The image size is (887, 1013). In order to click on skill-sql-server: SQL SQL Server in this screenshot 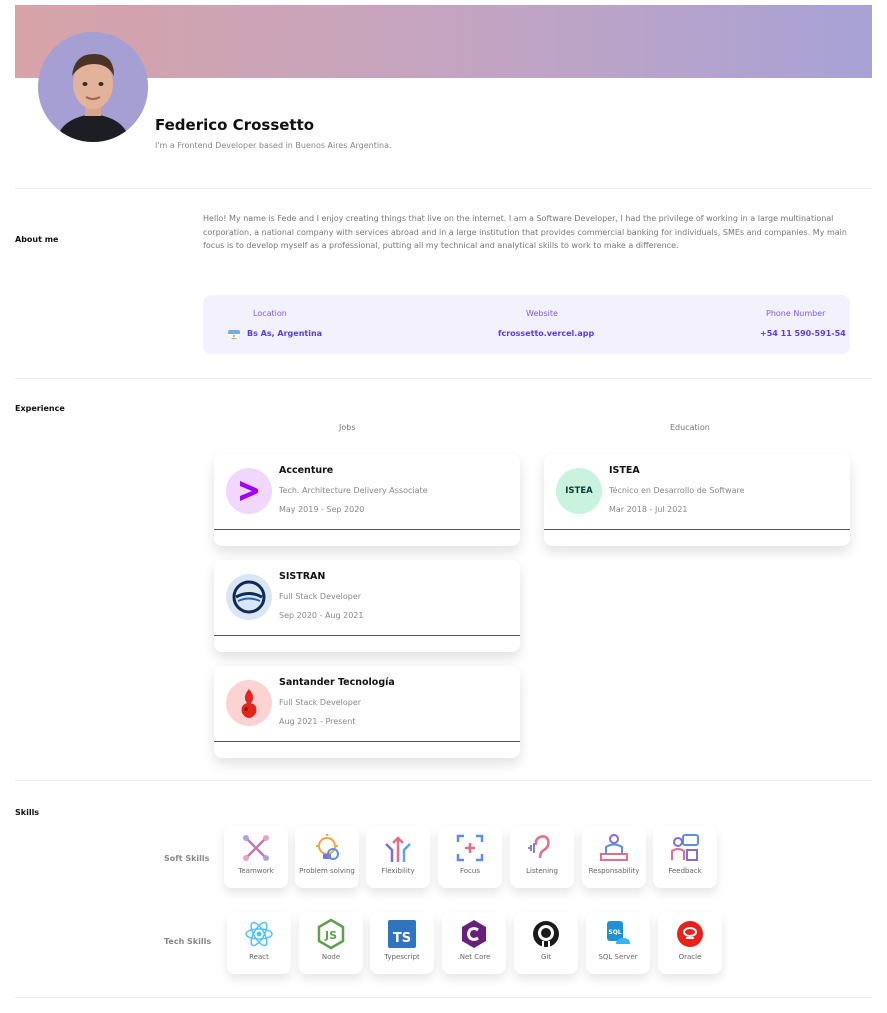, I will do `click(618, 943)`.